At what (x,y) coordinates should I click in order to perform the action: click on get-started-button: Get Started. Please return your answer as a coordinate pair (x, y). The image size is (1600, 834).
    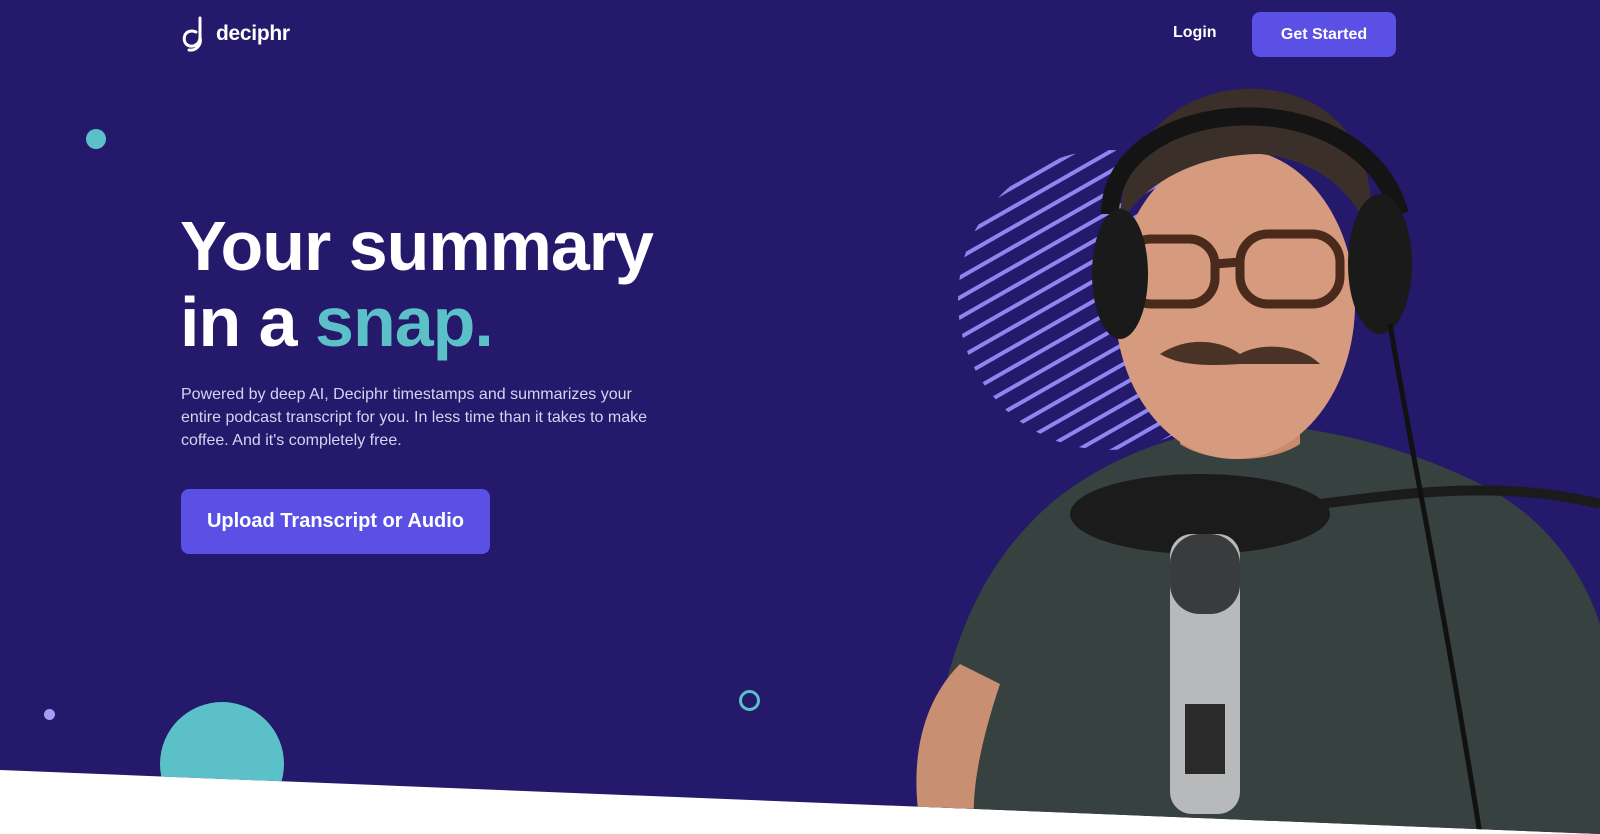
    Looking at the image, I should click on (1324, 34).